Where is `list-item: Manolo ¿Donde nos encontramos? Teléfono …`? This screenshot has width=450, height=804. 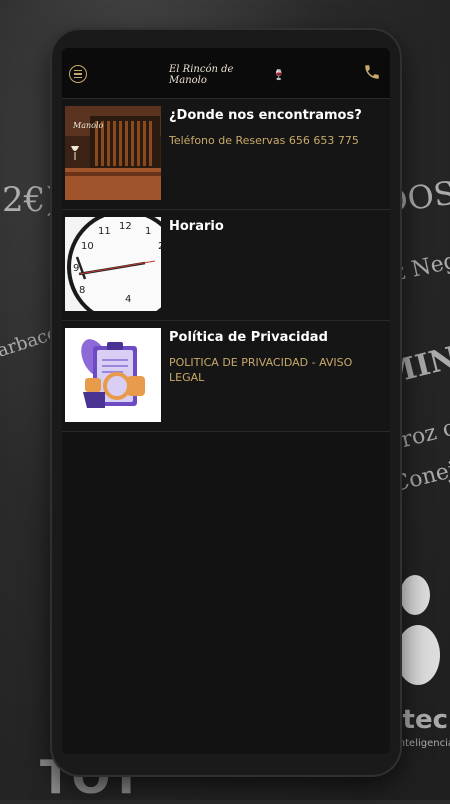 list-item: Manolo ¿Donde nos encontramos? Teléfono … is located at coordinates (226, 154).